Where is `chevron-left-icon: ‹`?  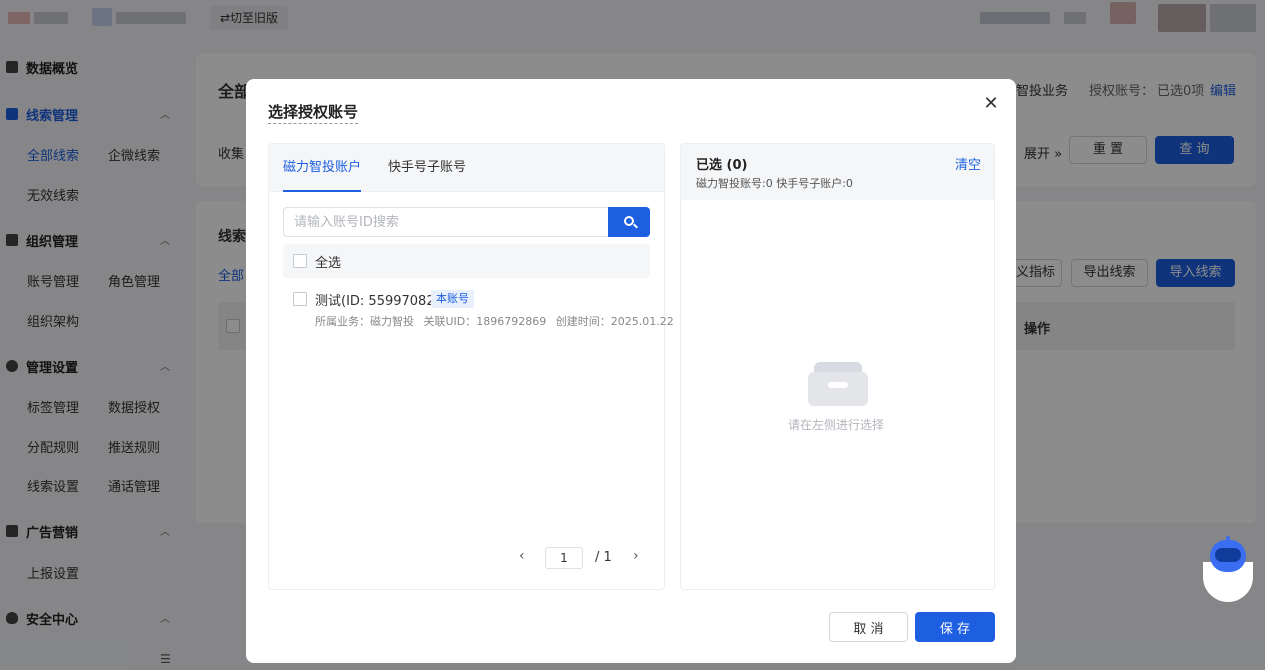 chevron-left-icon: ‹ is located at coordinates (522, 556).